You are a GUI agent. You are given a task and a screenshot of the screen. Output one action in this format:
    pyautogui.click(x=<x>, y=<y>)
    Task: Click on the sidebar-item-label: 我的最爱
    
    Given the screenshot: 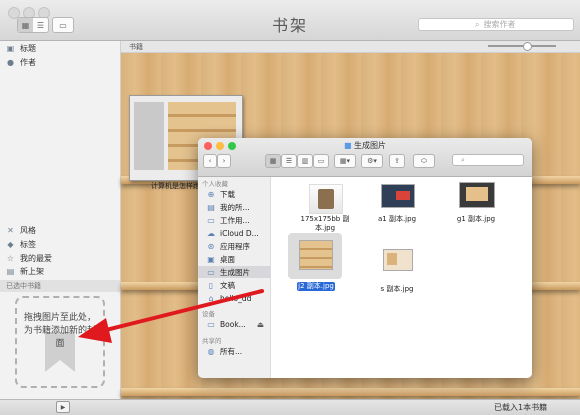 What is the action you would take?
    pyautogui.click(x=36, y=258)
    